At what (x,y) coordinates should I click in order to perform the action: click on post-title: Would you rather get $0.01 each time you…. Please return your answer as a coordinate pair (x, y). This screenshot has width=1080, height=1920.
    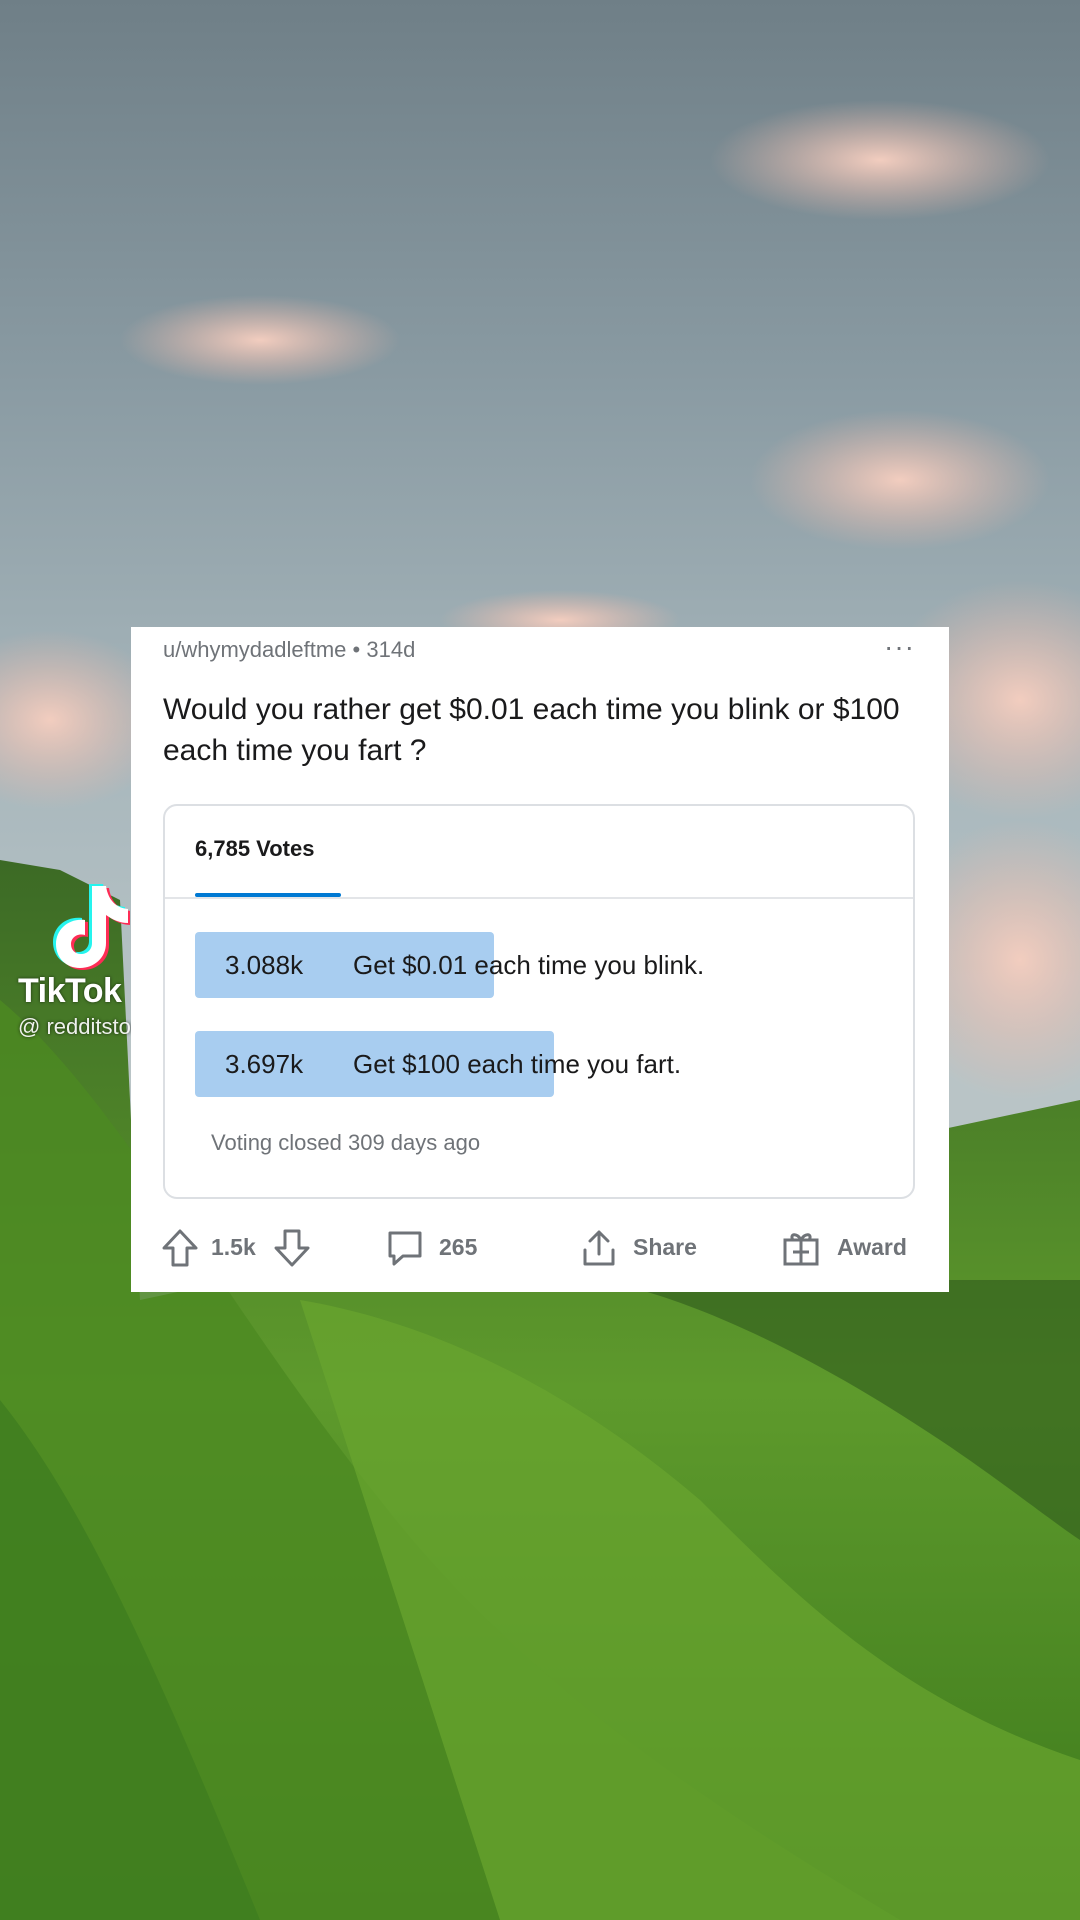
    Looking at the image, I should click on (531, 730).